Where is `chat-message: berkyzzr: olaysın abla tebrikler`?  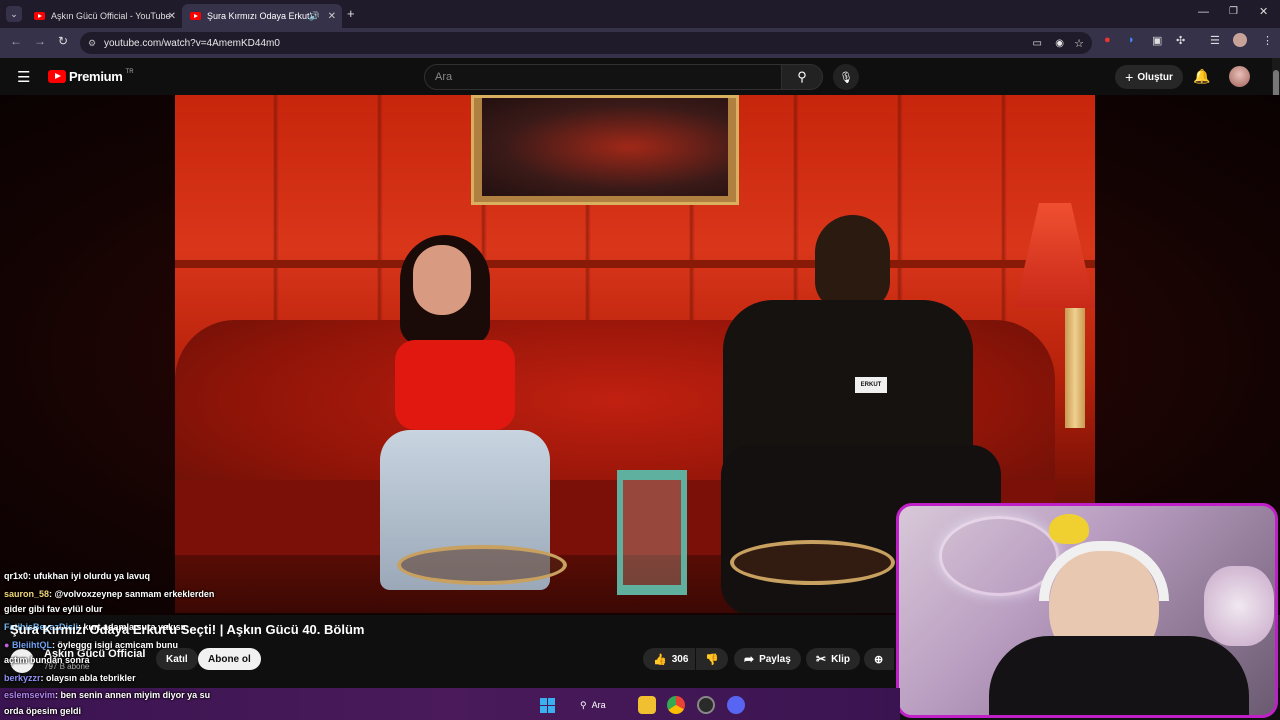
chat-message: berkyzzr: olaysın abla tebrikler is located at coordinates (70, 678).